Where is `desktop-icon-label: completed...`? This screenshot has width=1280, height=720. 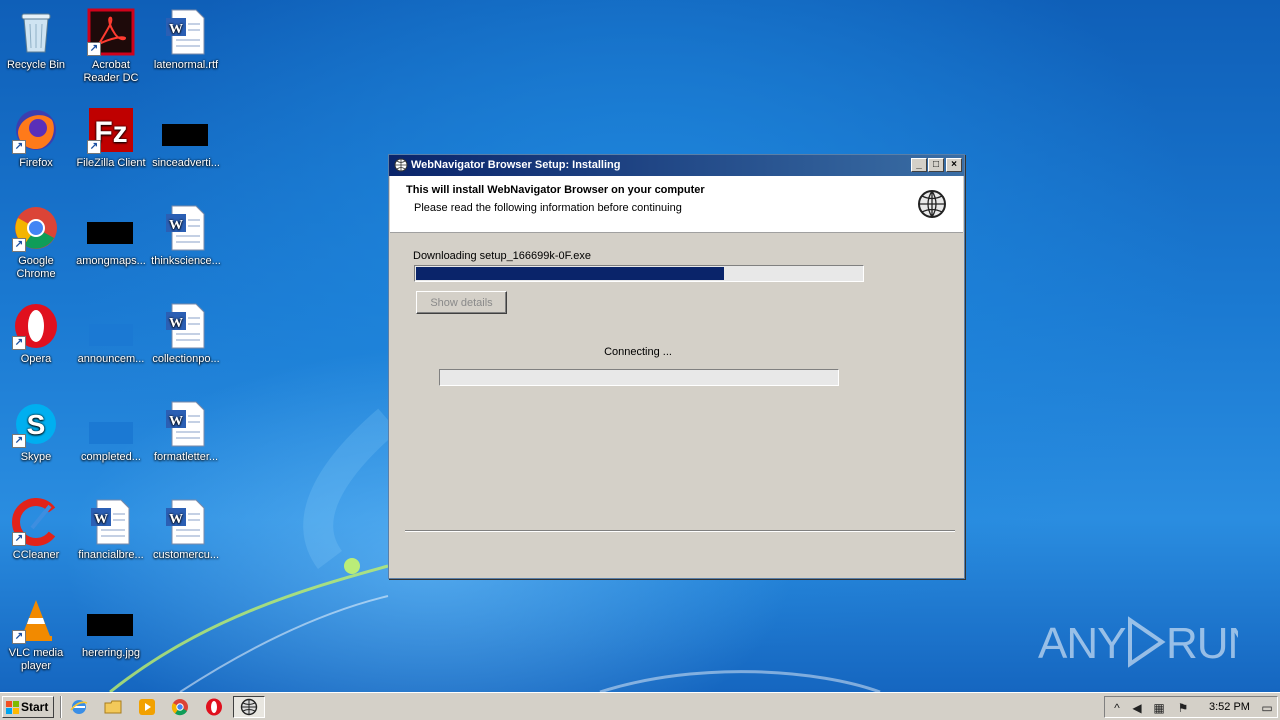 desktop-icon-label: completed... is located at coordinates (111, 457).